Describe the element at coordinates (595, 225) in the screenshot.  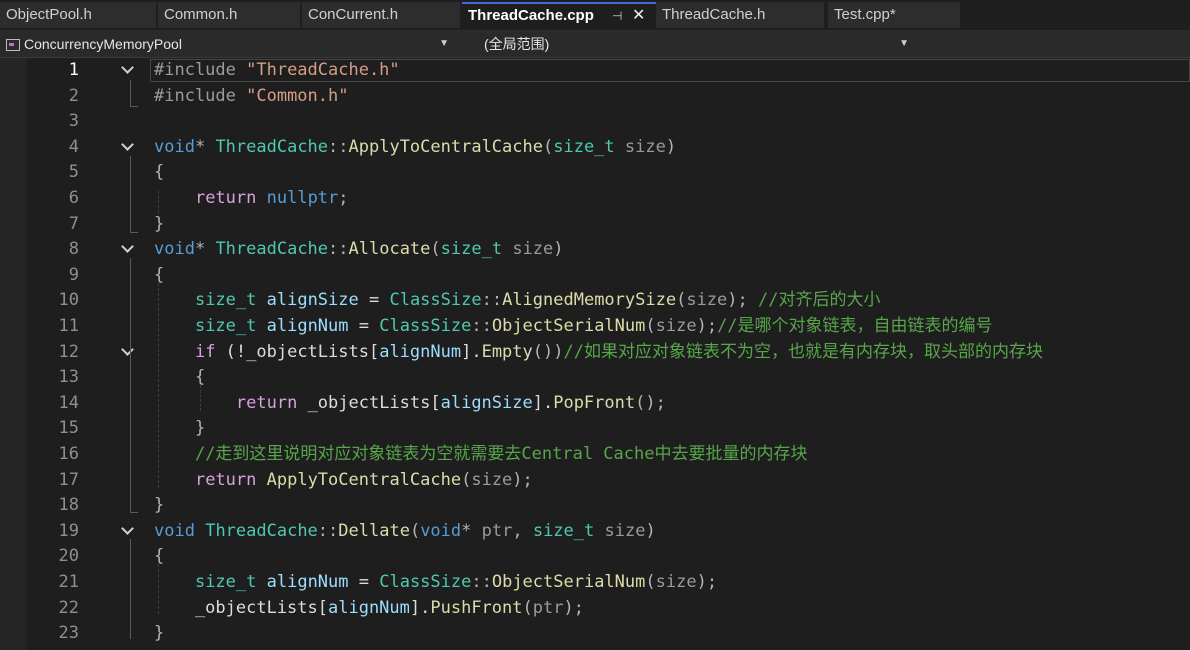
I see `code-line: 7}` at that location.